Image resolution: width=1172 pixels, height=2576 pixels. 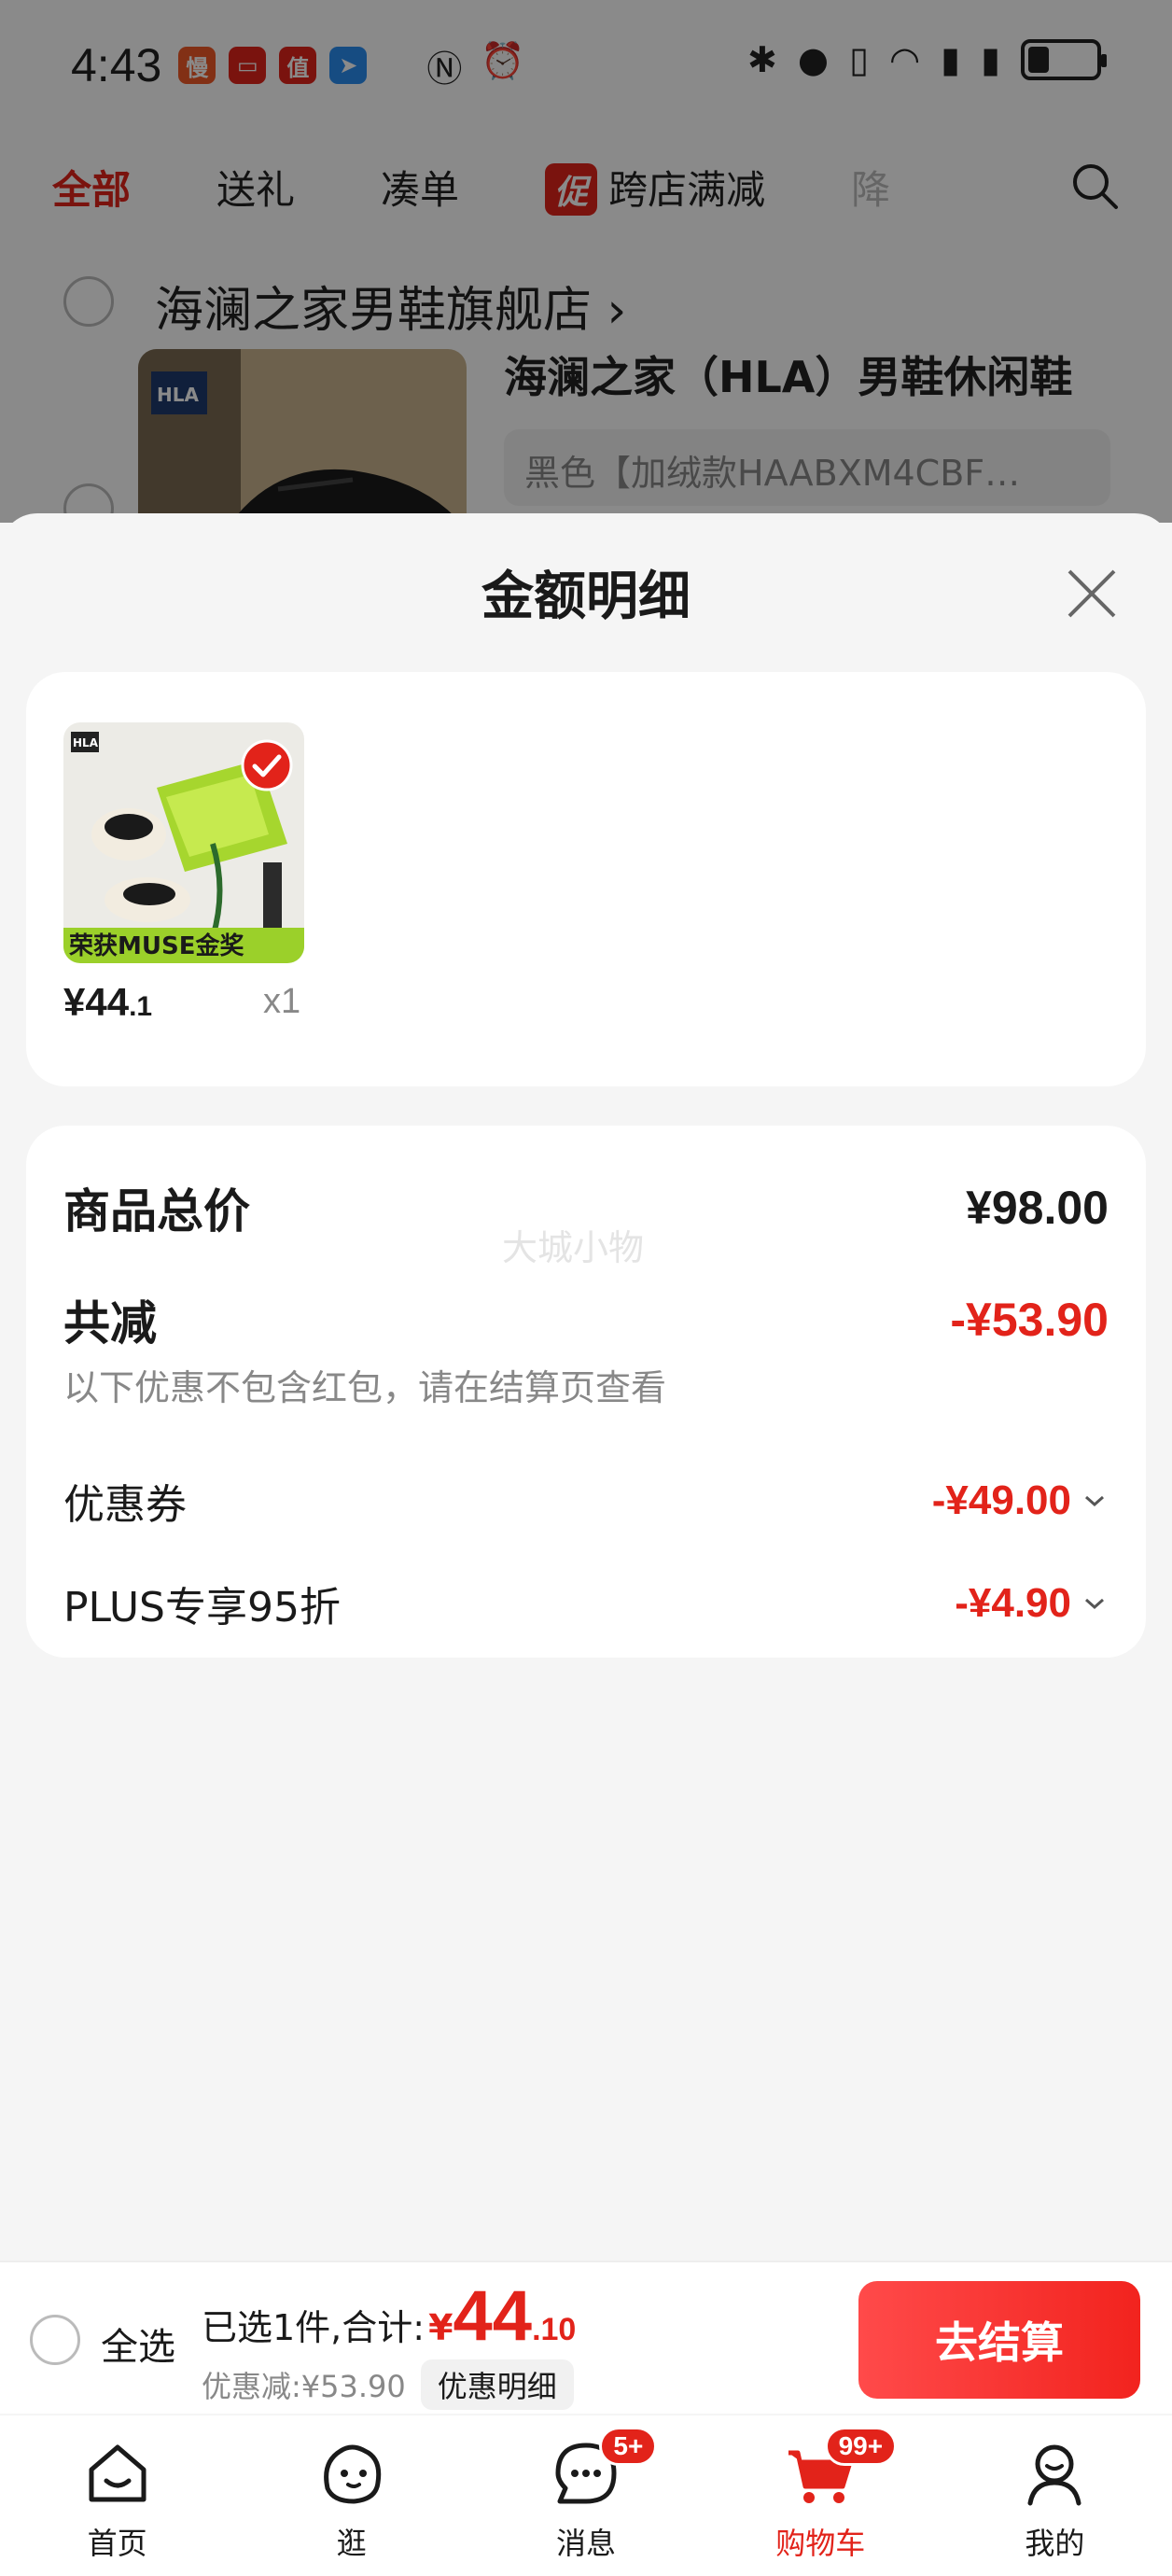 What do you see at coordinates (86, 742) in the screenshot?
I see `svg-text: HLA` at bounding box center [86, 742].